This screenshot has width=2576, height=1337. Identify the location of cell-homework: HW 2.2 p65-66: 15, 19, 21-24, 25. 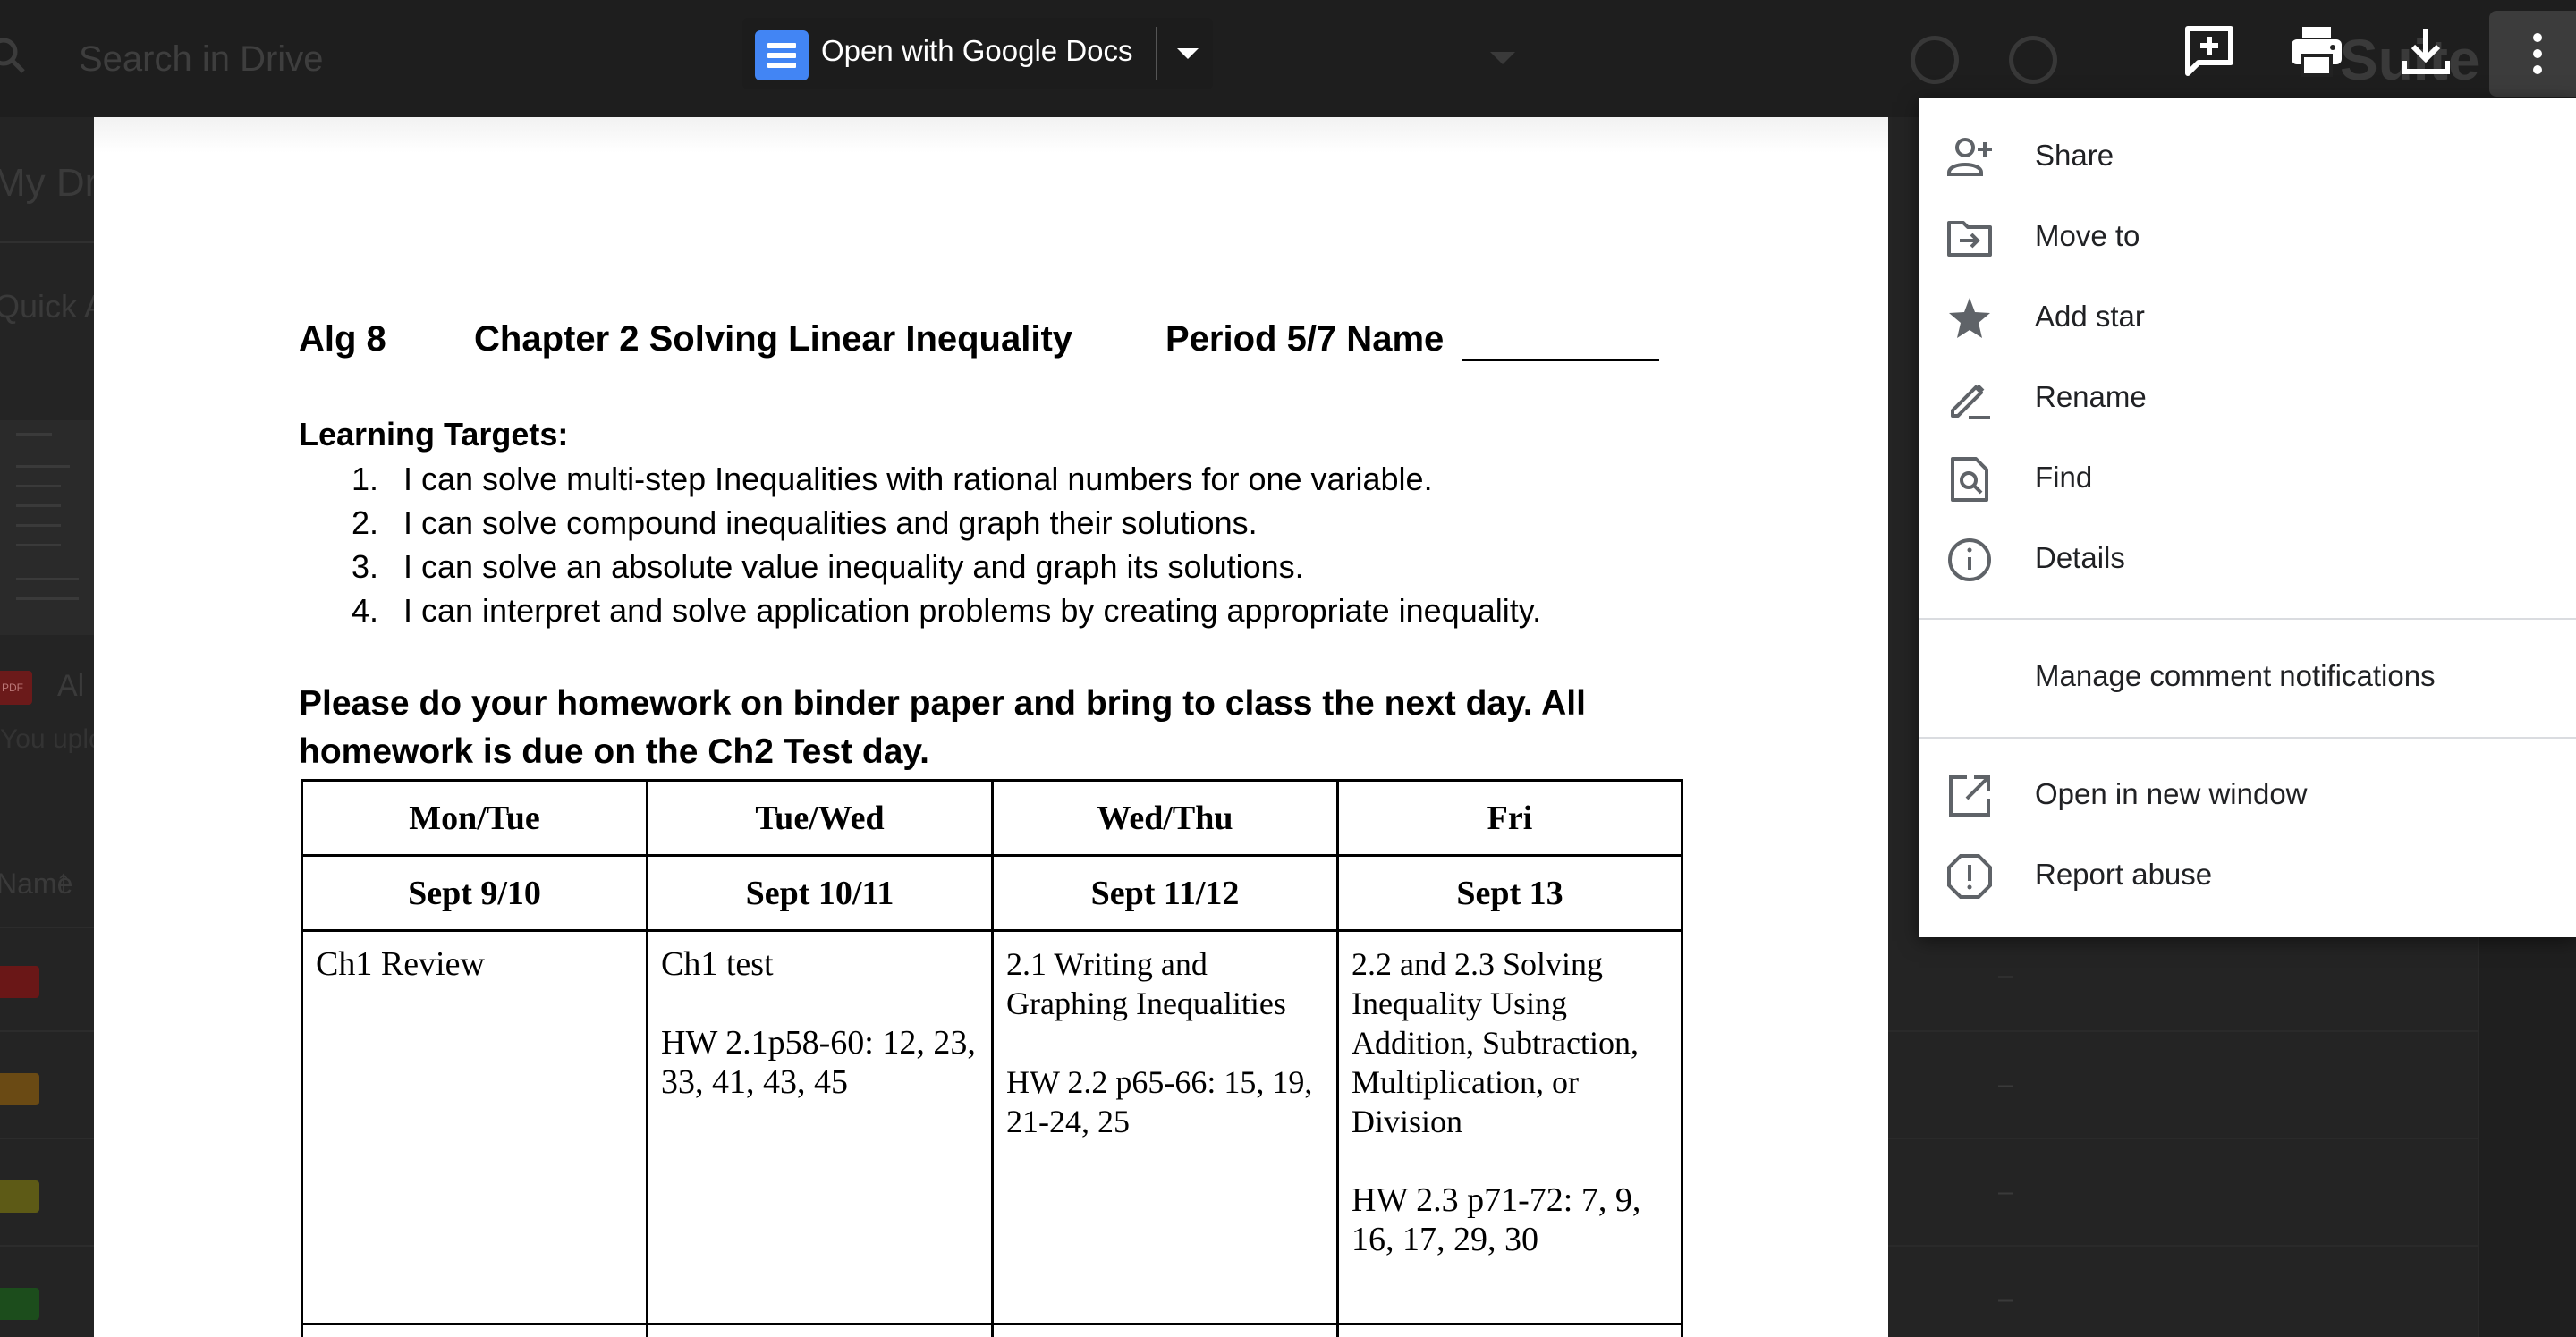
(1159, 1101).